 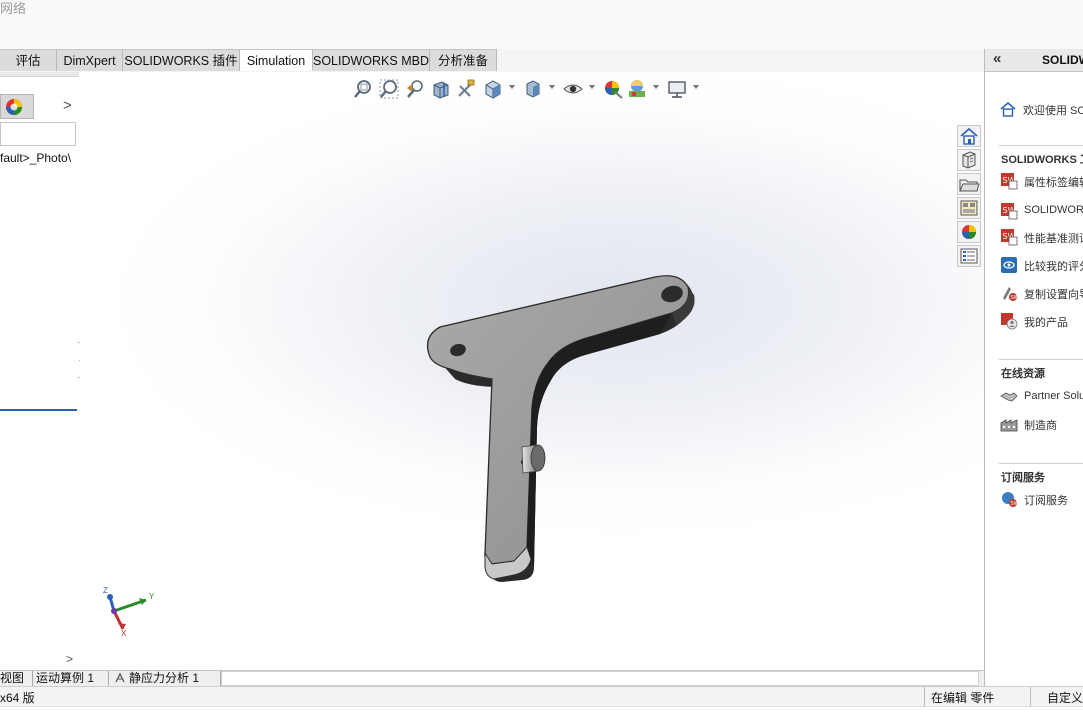 What do you see at coordinates (613, 89) in the screenshot?
I see `edit-appearance-icon` at bounding box center [613, 89].